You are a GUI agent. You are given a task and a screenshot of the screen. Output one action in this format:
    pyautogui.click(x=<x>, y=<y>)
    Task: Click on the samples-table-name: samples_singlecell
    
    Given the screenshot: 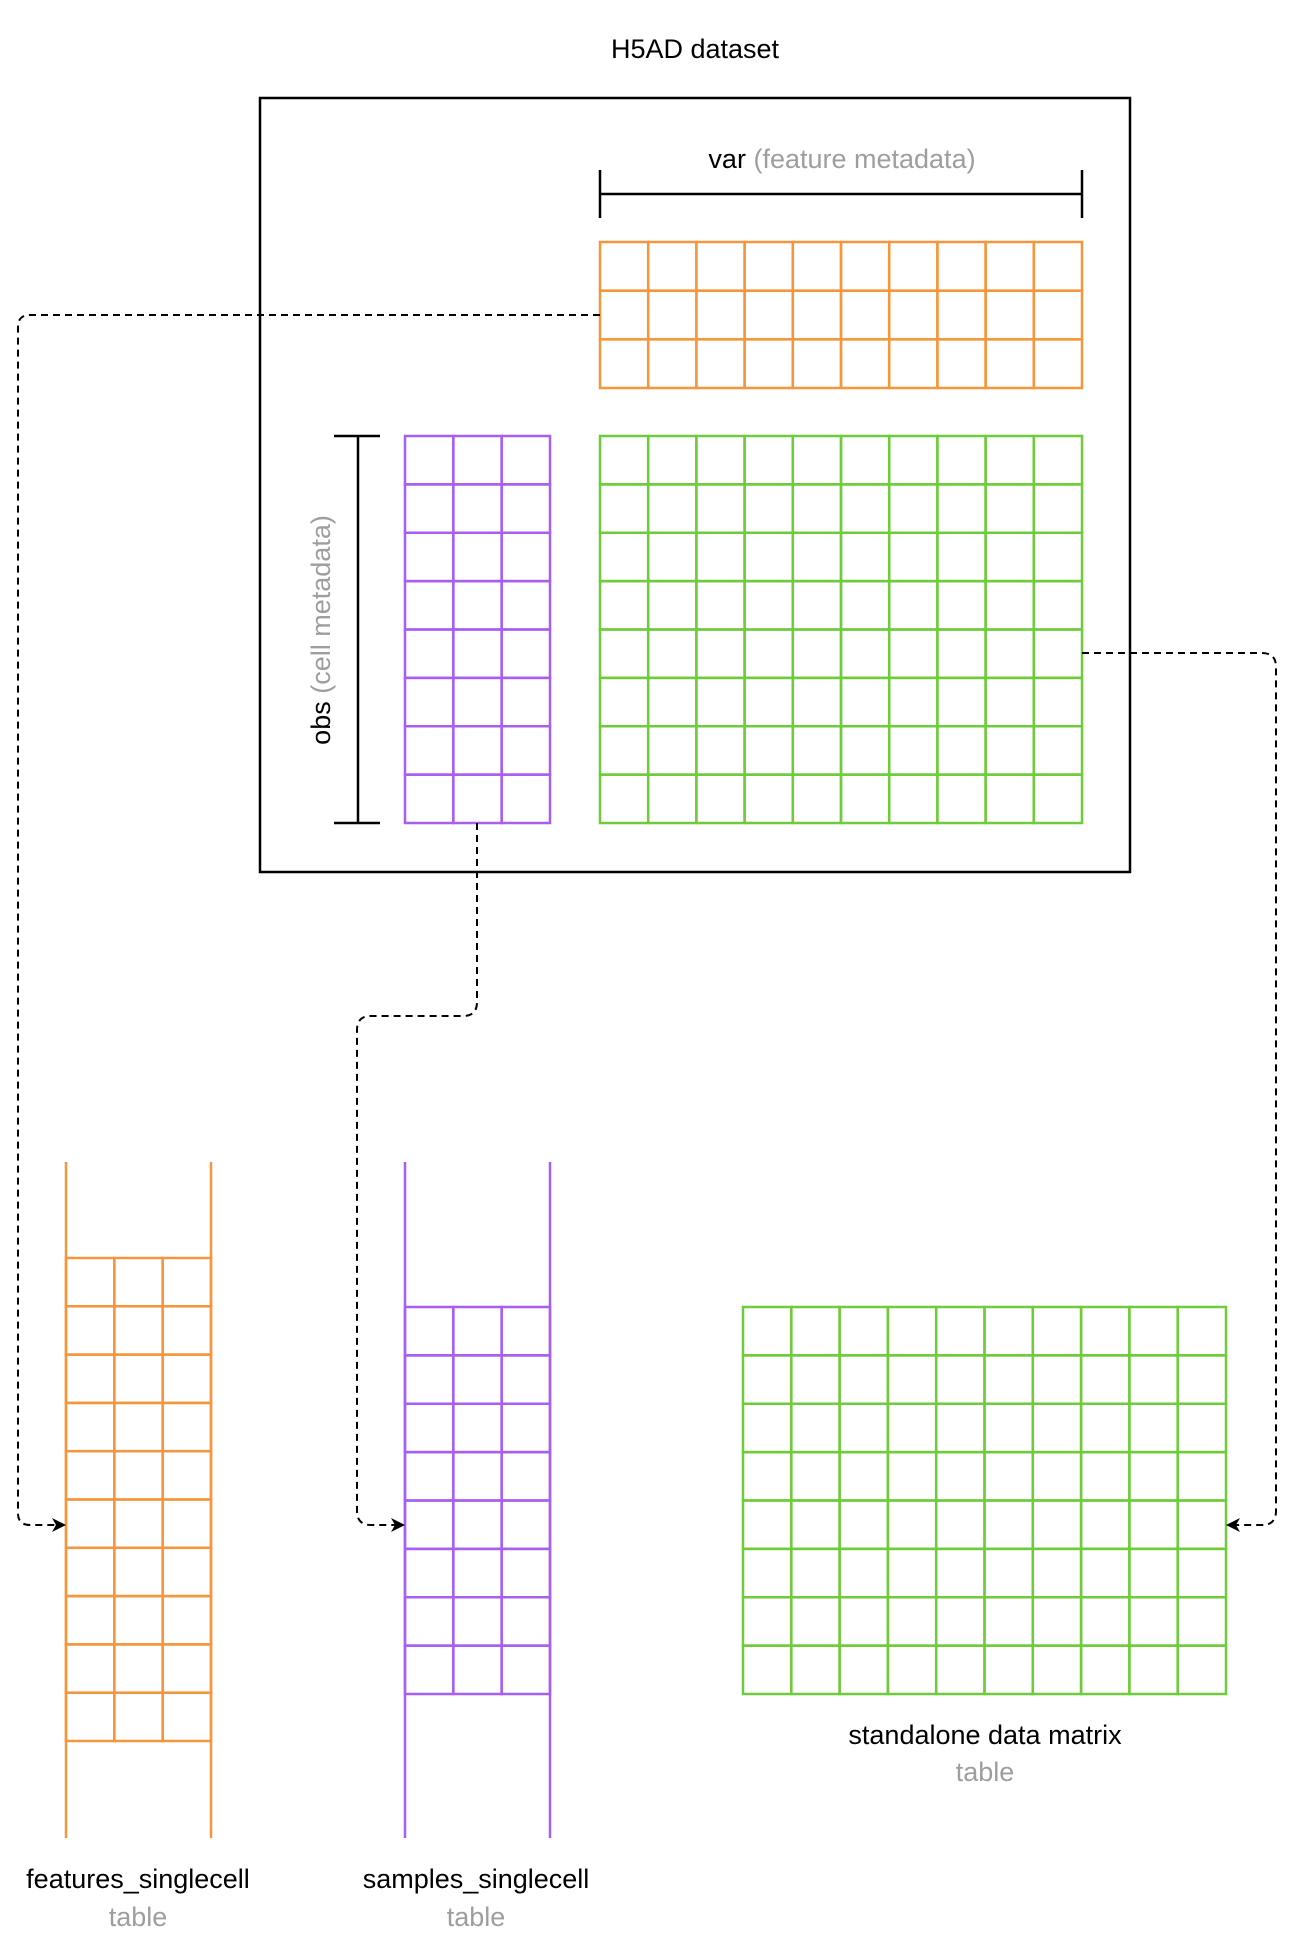 What is the action you would take?
    pyautogui.click(x=476, y=1879)
    